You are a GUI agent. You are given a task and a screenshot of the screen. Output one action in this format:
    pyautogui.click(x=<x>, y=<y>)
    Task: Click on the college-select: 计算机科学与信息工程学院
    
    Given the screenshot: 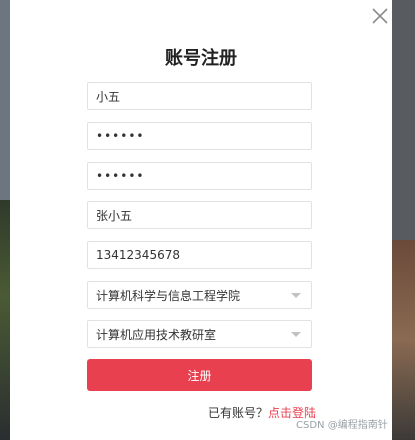 What is the action you would take?
    pyautogui.click(x=199, y=295)
    